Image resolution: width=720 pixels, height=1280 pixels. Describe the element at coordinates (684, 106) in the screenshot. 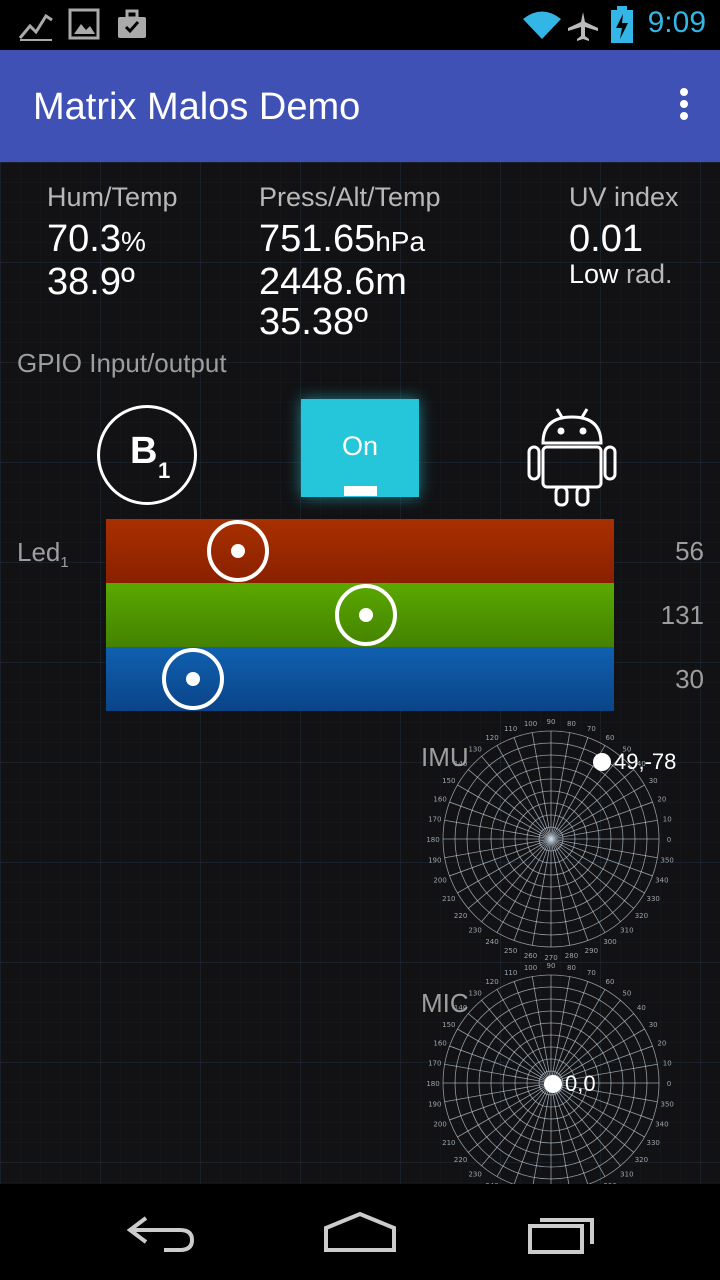

I see `more-vert-icon` at that location.